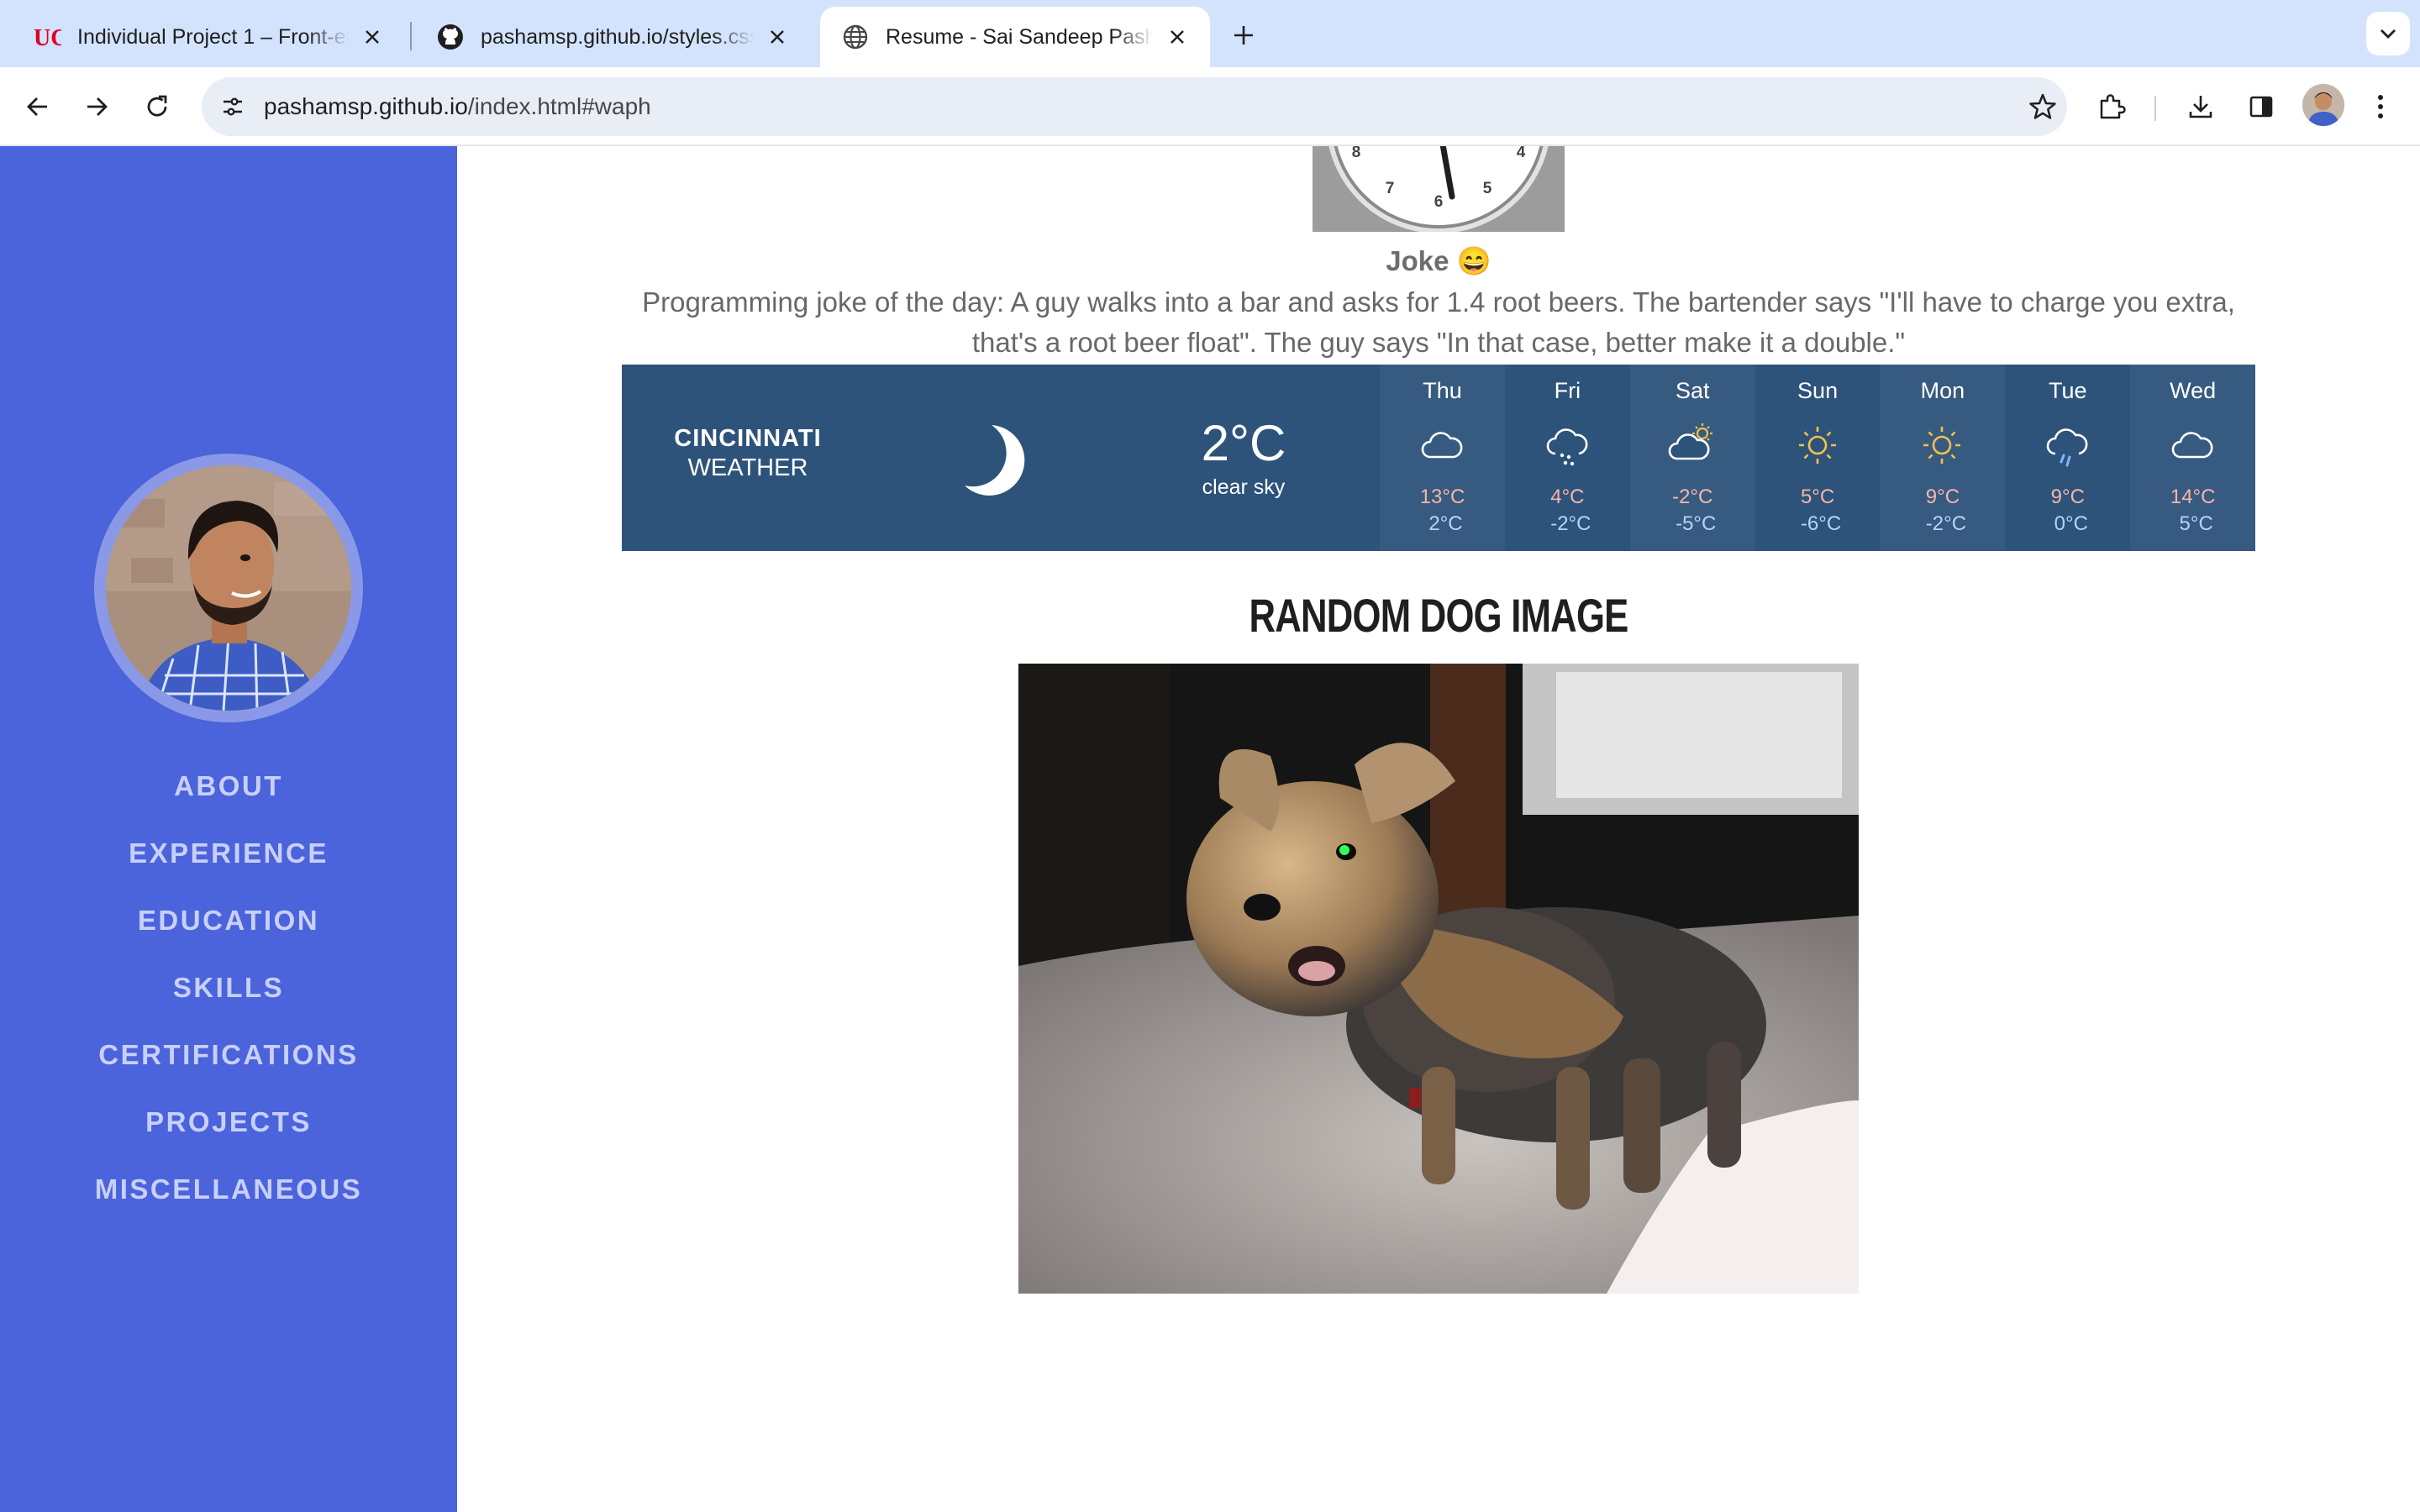  What do you see at coordinates (855, 37) in the screenshot?
I see `globe-icon` at bounding box center [855, 37].